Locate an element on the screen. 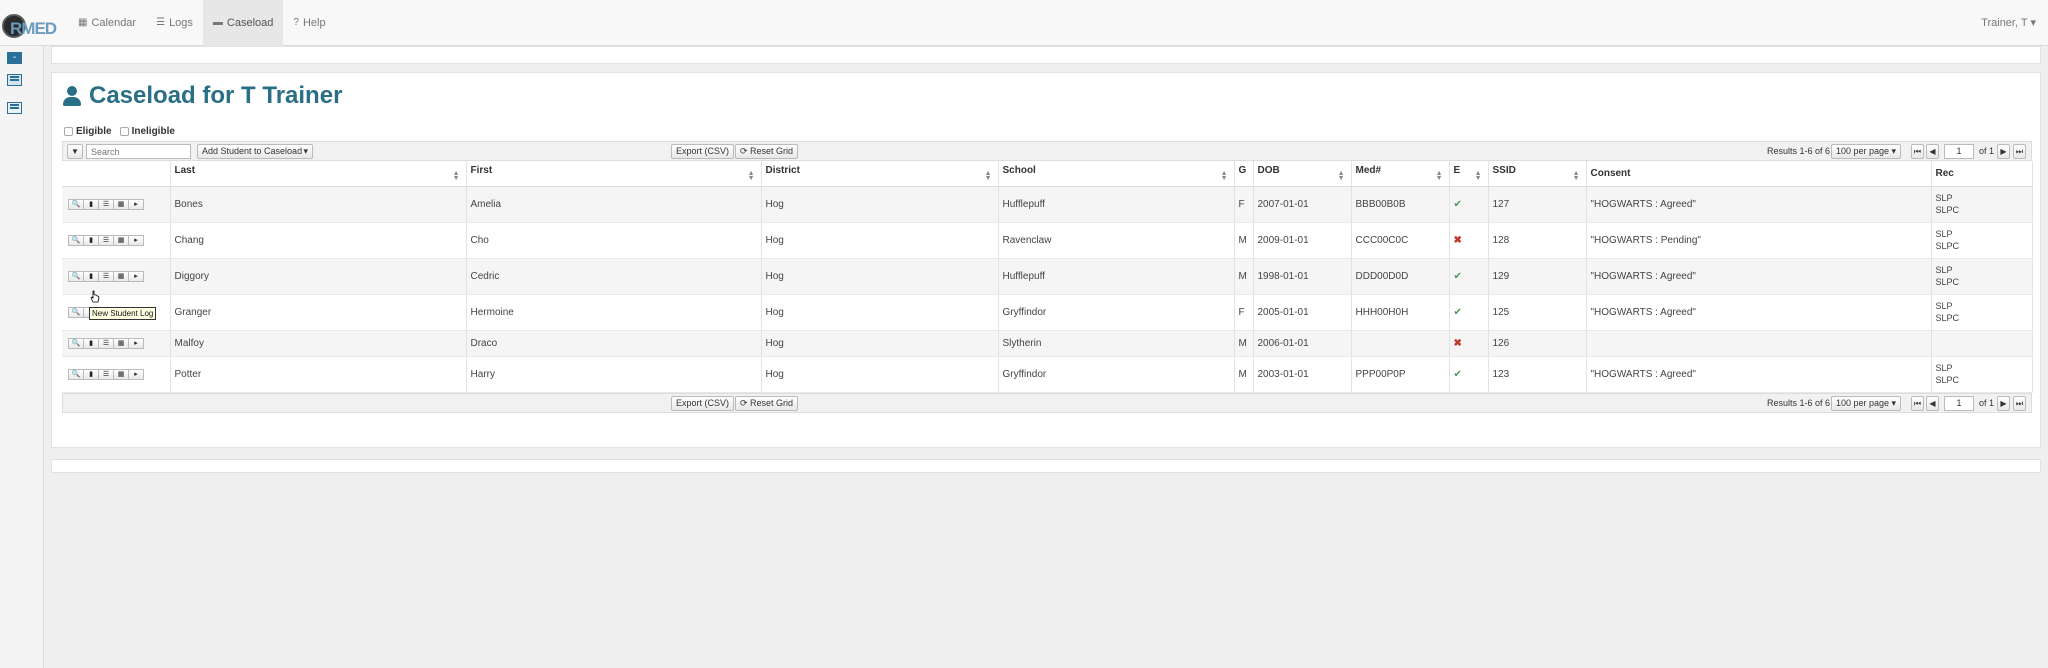 This screenshot has height=668, width=2048. reset-grid-label: Reset Grid is located at coordinates (772, 402).